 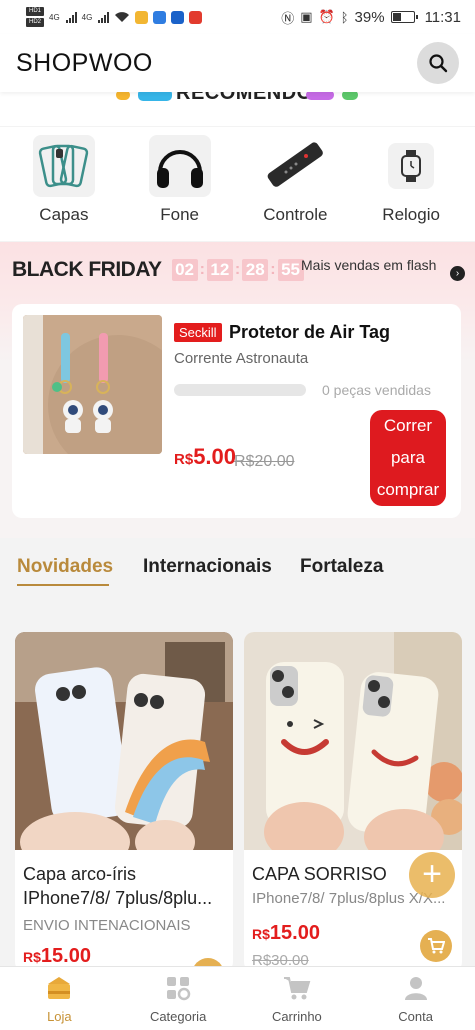 I want to click on remote-control-icon, so click(x=295, y=166).